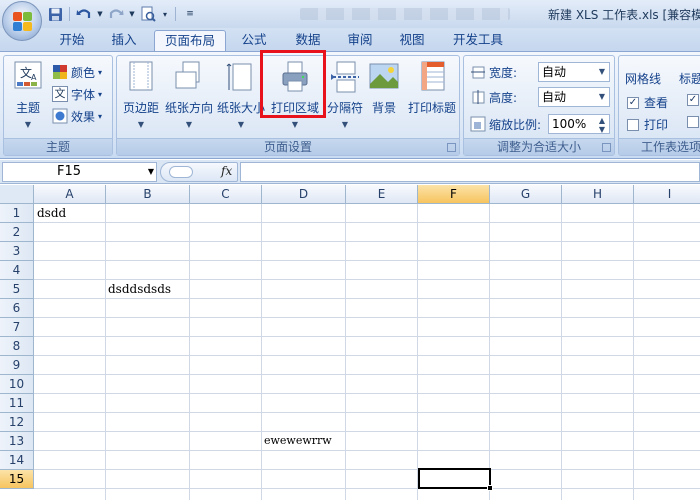 This screenshot has width=700, height=500. I want to click on row-header-9: 9, so click(17, 365).